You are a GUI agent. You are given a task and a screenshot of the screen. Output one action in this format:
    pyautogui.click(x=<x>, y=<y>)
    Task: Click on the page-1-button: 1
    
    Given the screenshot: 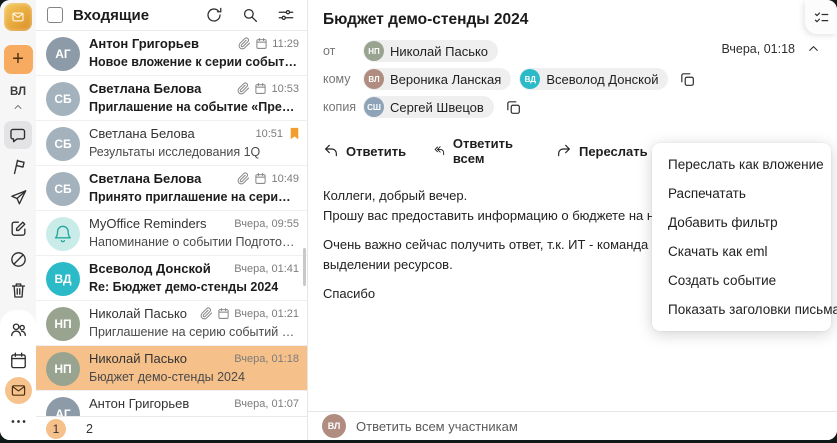 What is the action you would take?
    pyautogui.click(x=56, y=428)
    